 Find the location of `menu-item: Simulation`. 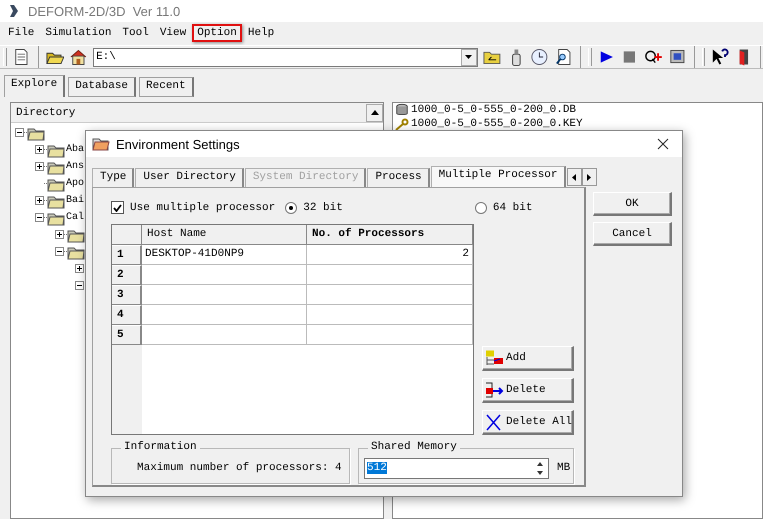

menu-item: Simulation is located at coordinates (78, 33).